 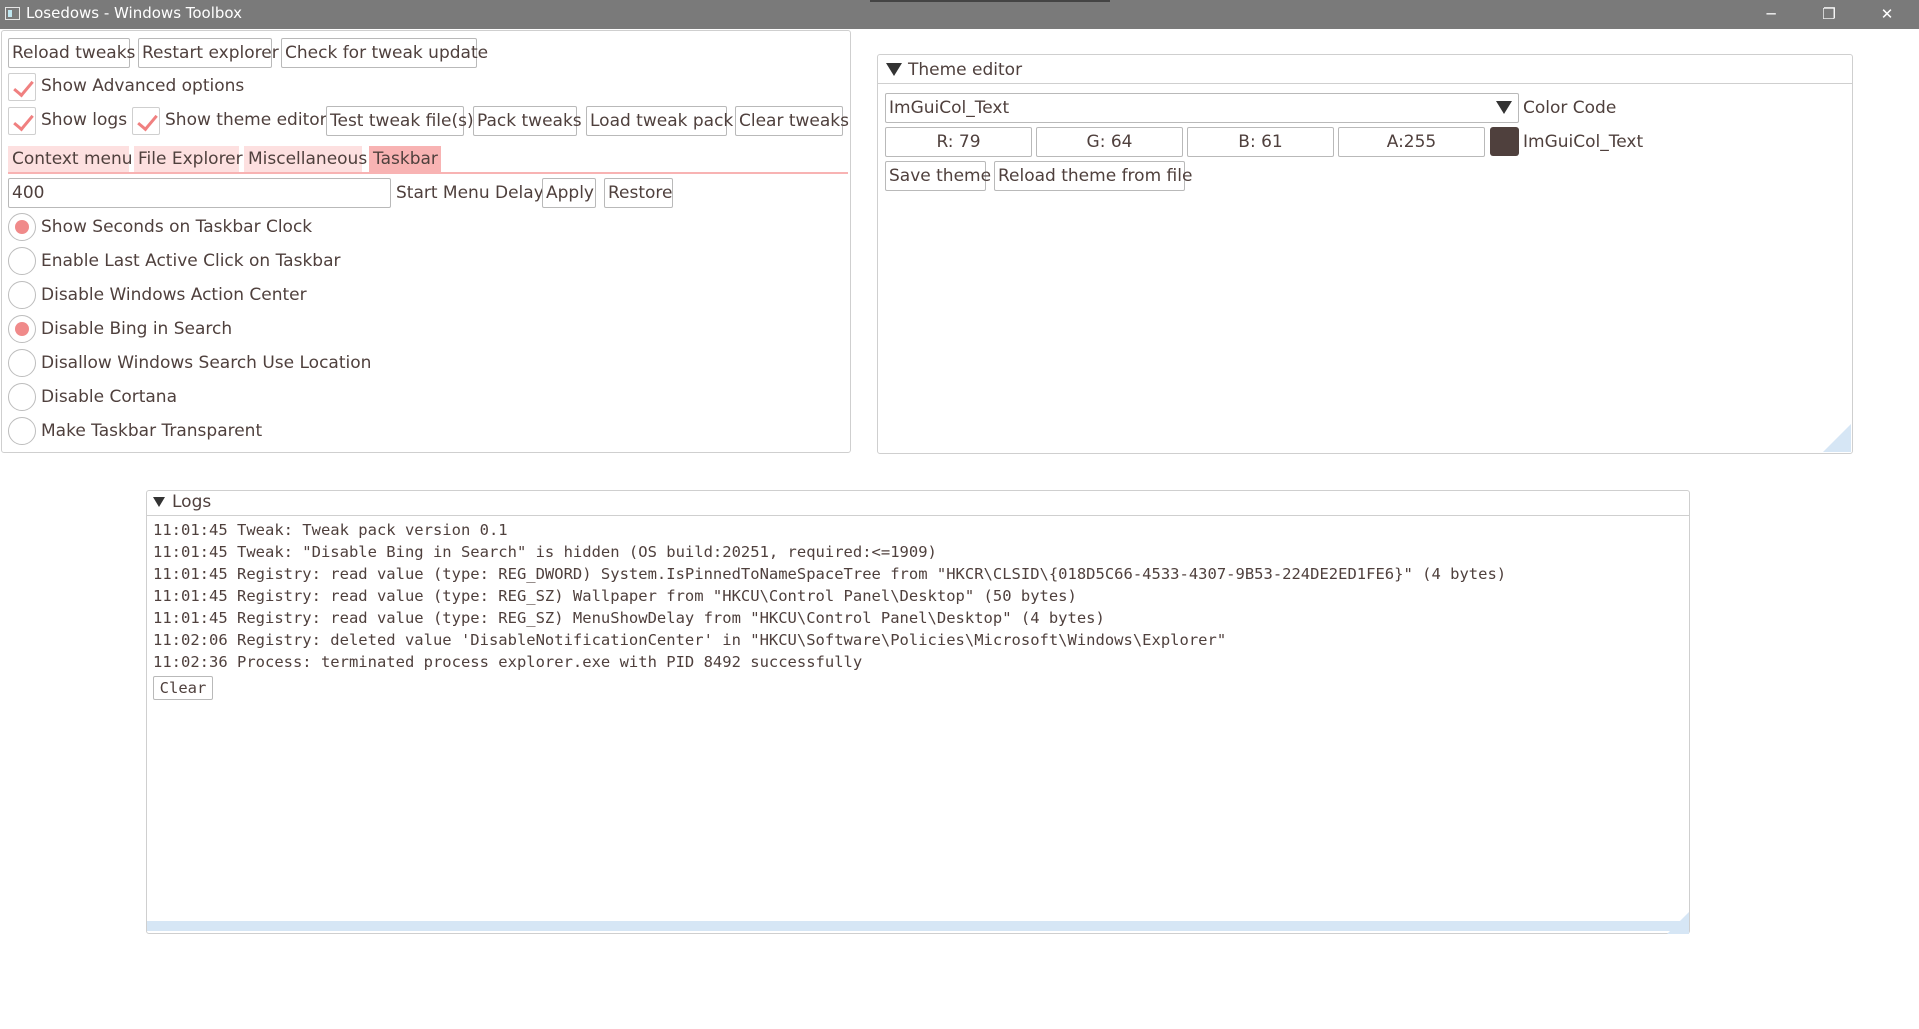 What do you see at coordinates (990, 1) in the screenshot?
I see `drag-indicator` at bounding box center [990, 1].